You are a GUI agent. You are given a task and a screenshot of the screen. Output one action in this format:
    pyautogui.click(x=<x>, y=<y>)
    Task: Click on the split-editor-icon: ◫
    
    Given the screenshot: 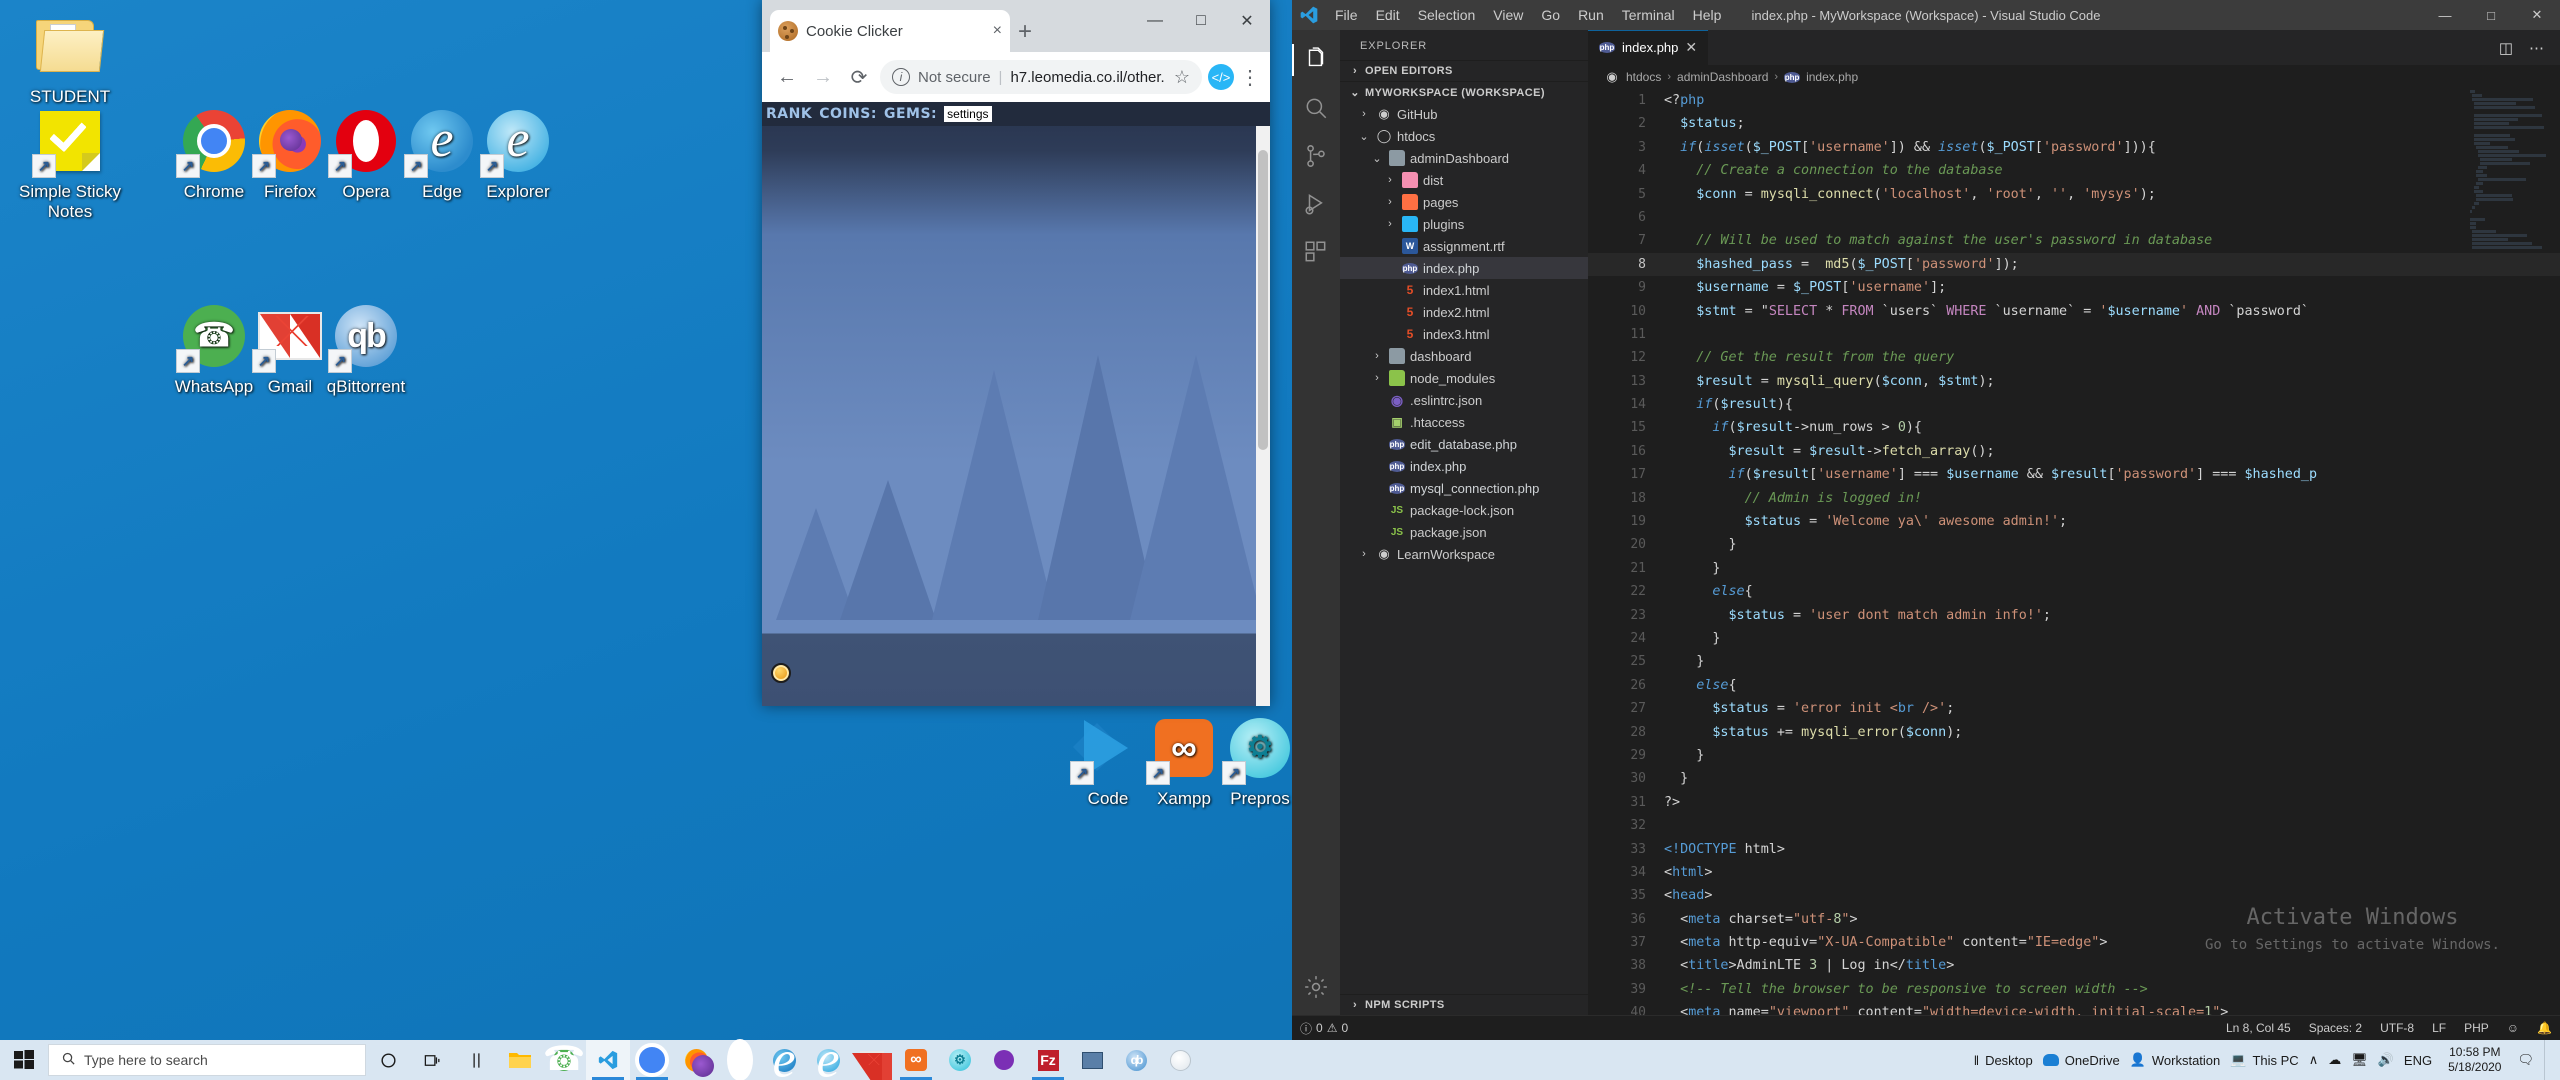 What is the action you would take?
    pyautogui.click(x=2506, y=48)
    